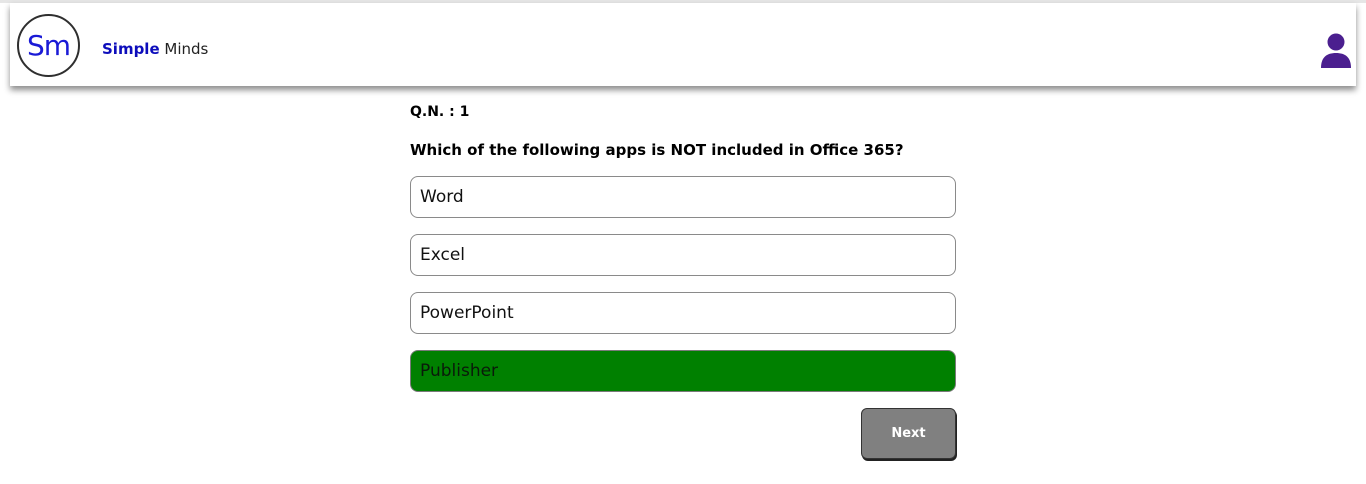 This screenshot has height=484, width=1366. Describe the element at coordinates (442, 197) in the screenshot. I see `answer-option-label: Word` at that location.